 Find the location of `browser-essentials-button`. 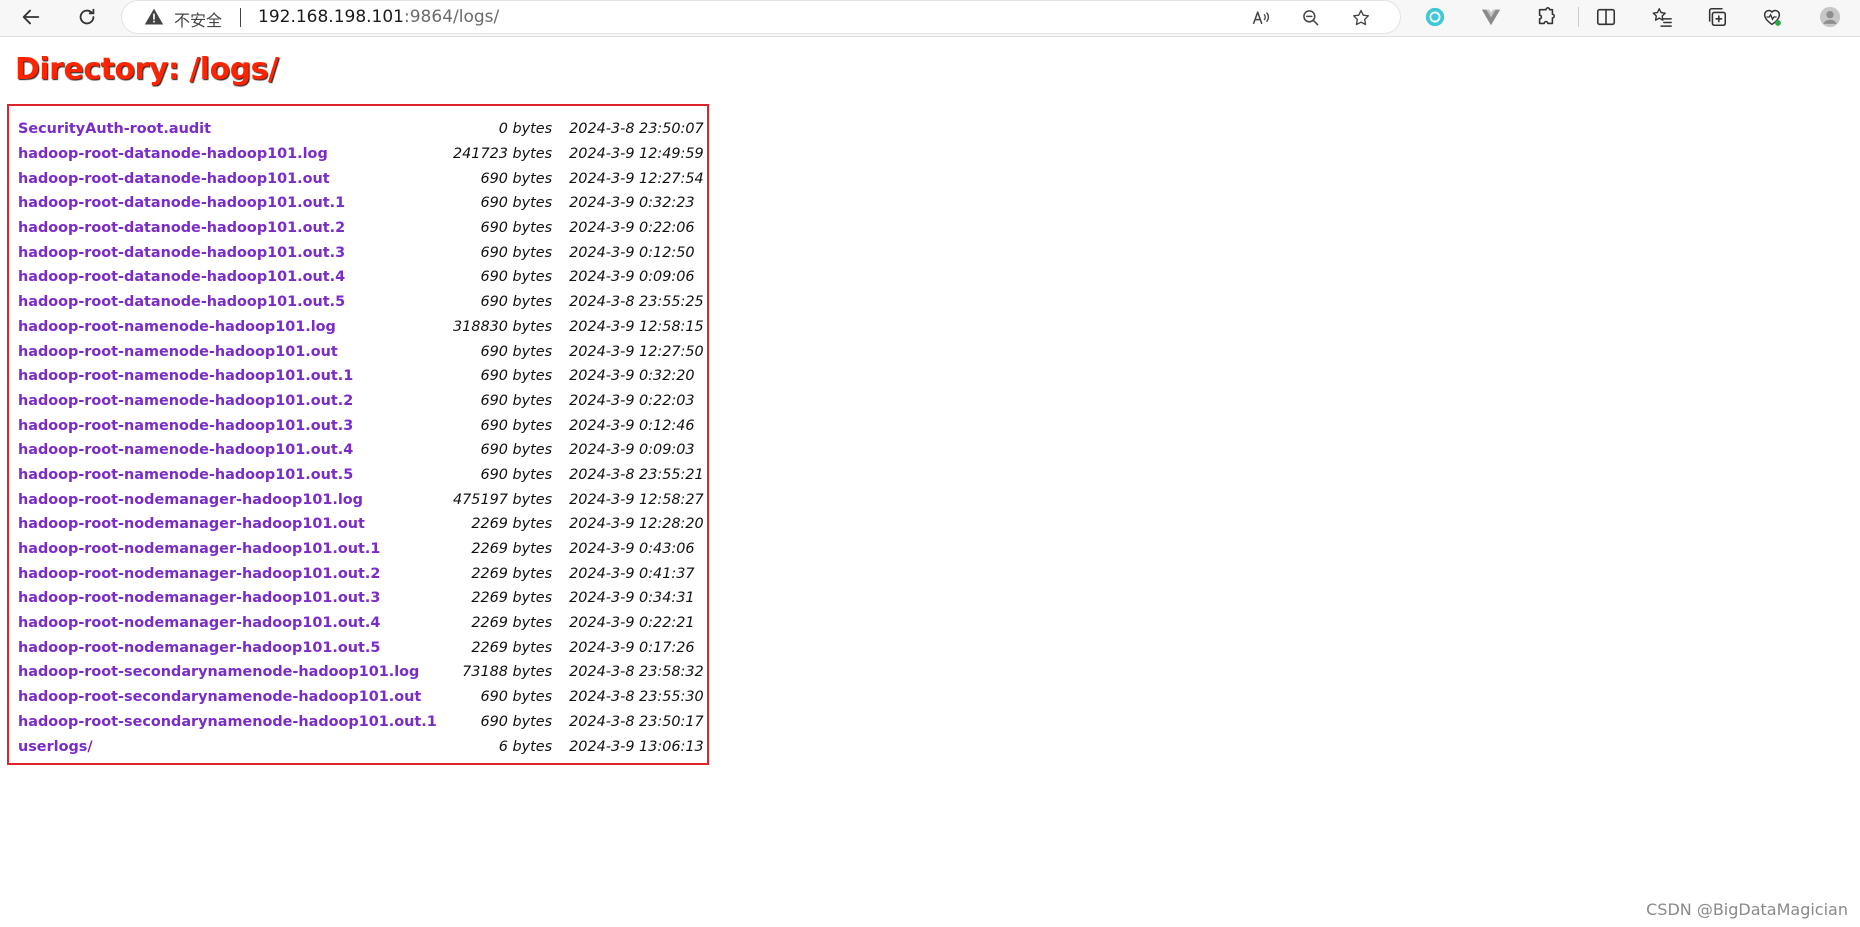

browser-essentials-button is located at coordinates (1772, 17).